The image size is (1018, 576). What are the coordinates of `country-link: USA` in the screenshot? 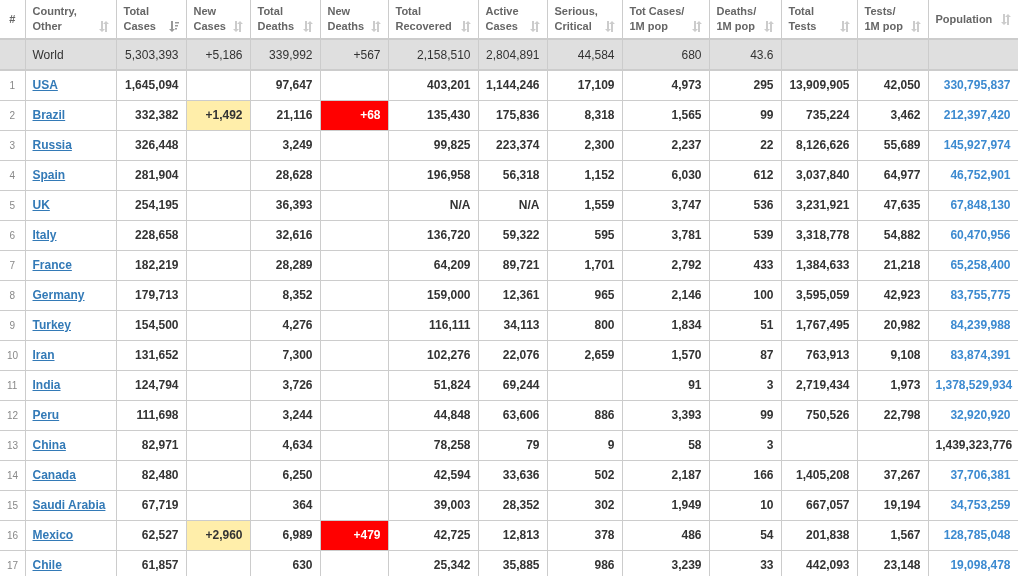 It's located at (45, 85).